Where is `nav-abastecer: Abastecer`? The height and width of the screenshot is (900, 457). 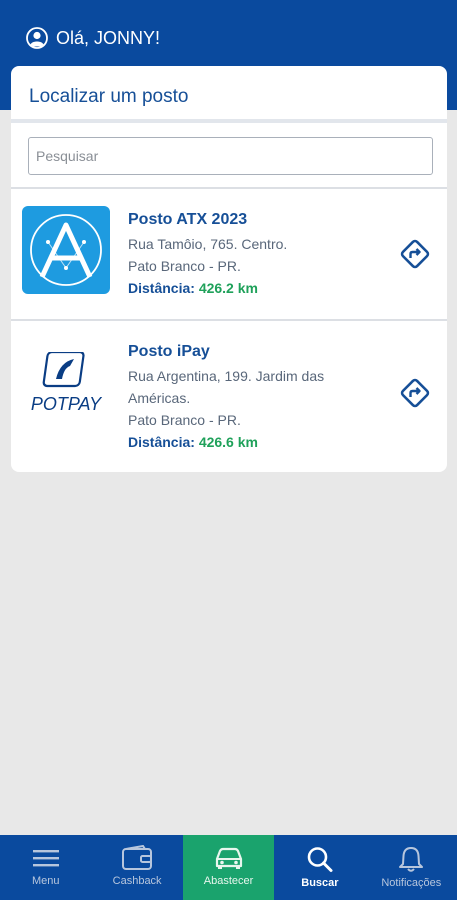 nav-abastecer: Abastecer is located at coordinates (228, 867).